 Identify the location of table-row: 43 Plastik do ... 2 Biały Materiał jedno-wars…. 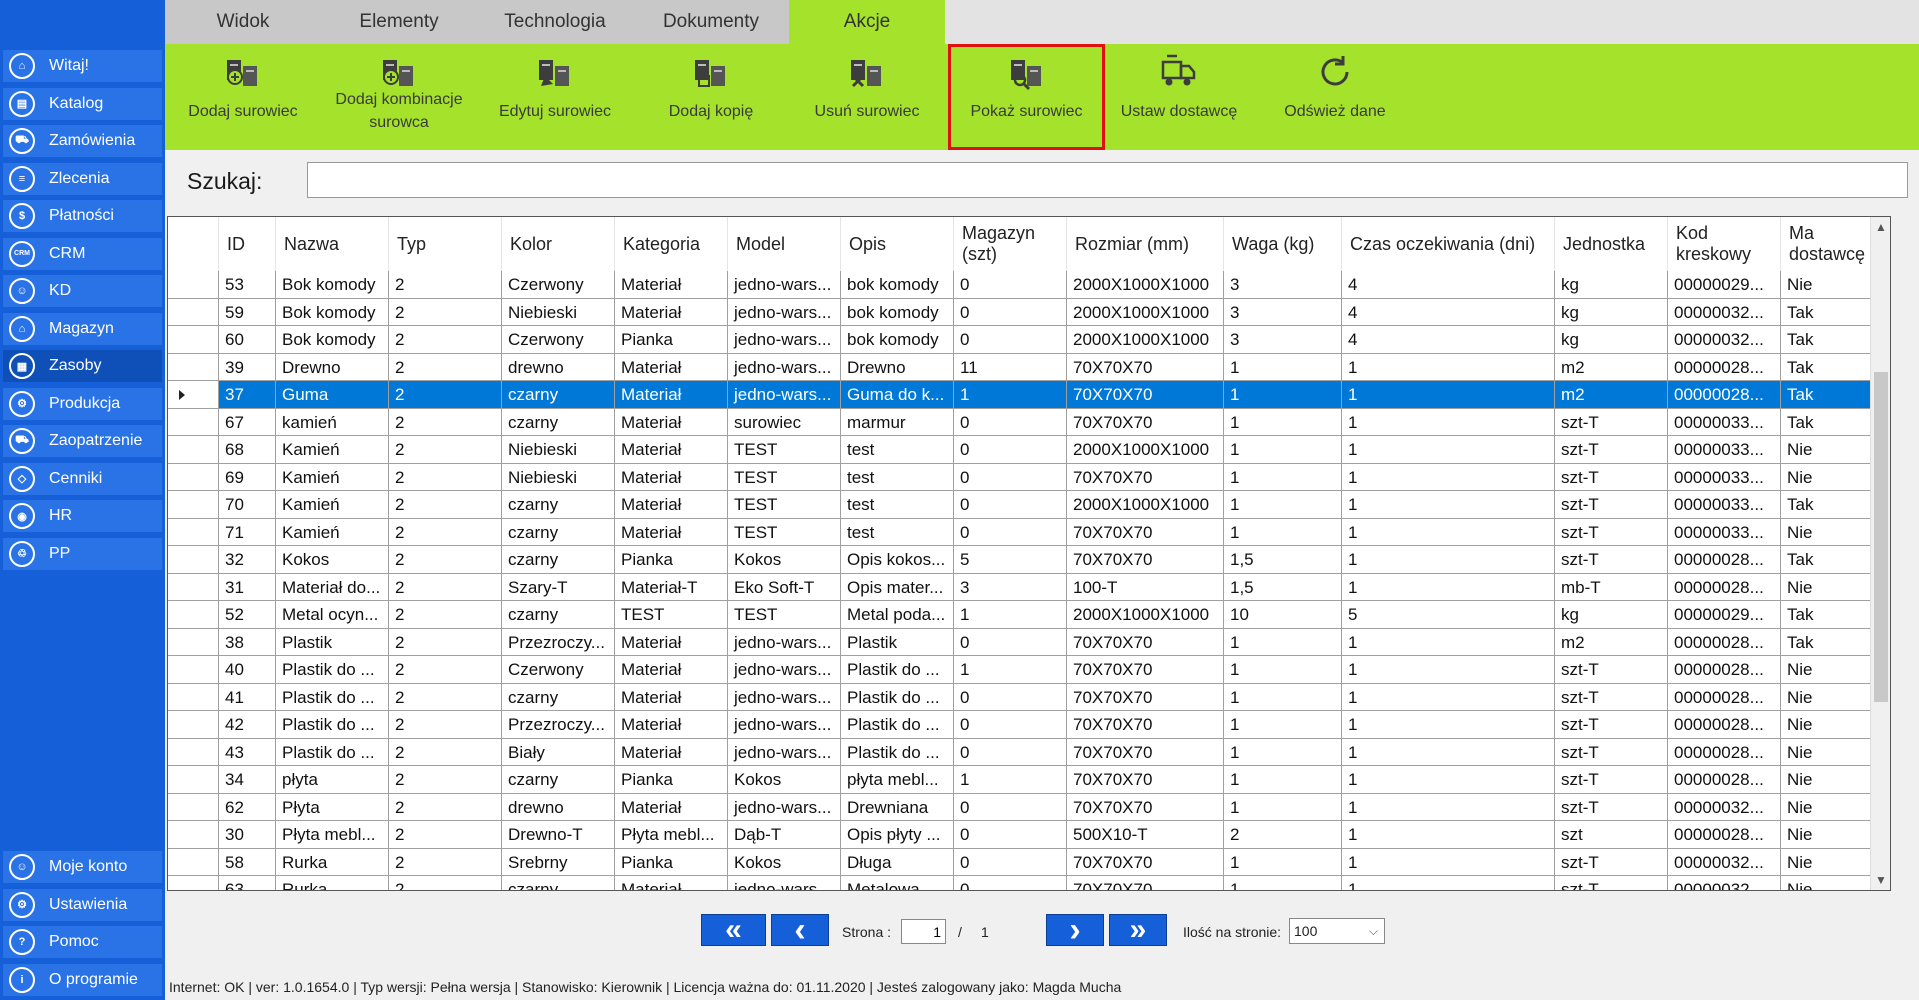
(1029, 752).